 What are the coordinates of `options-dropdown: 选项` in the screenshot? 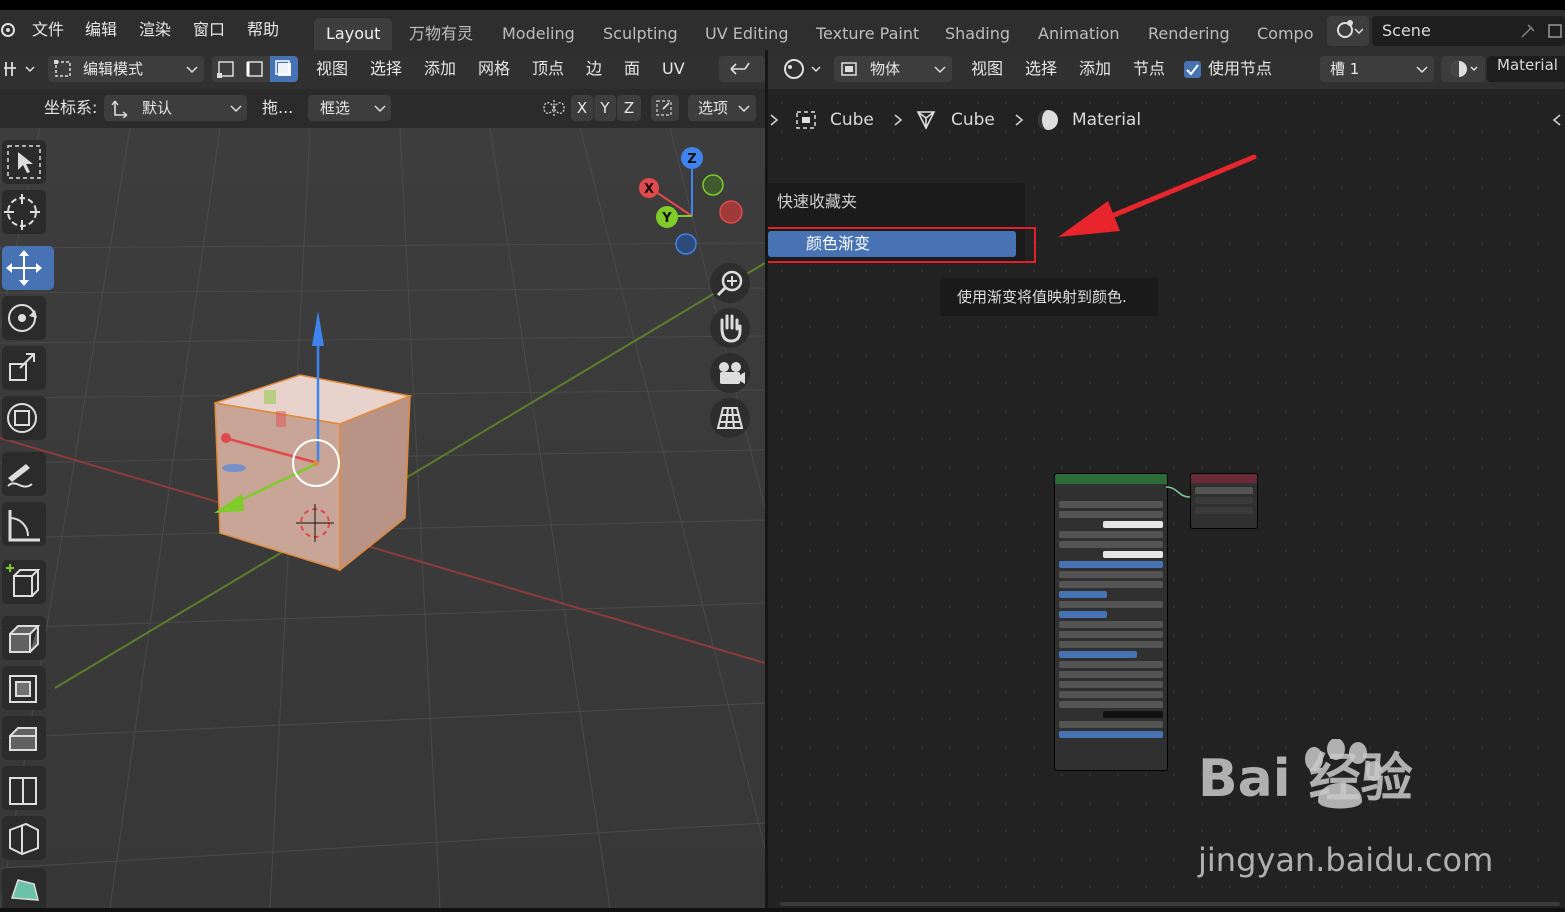 It's located at (722, 108).